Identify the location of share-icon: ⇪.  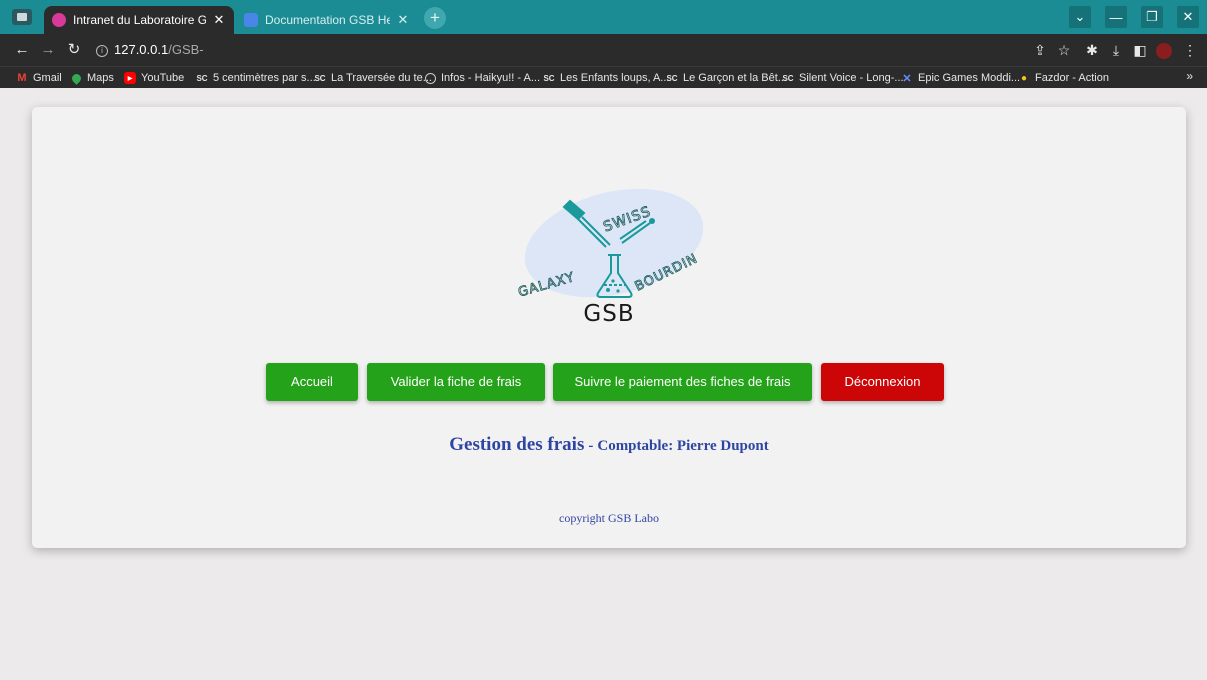
(1040, 50).